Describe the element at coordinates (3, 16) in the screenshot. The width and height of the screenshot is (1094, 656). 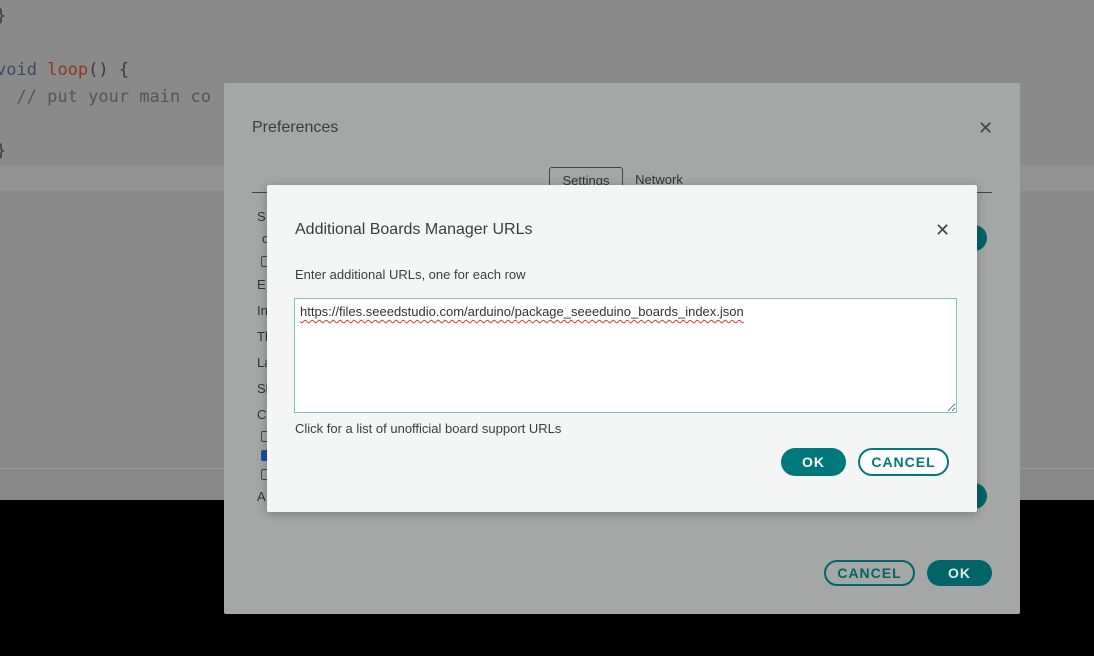
I see `code-line-1: }` at that location.